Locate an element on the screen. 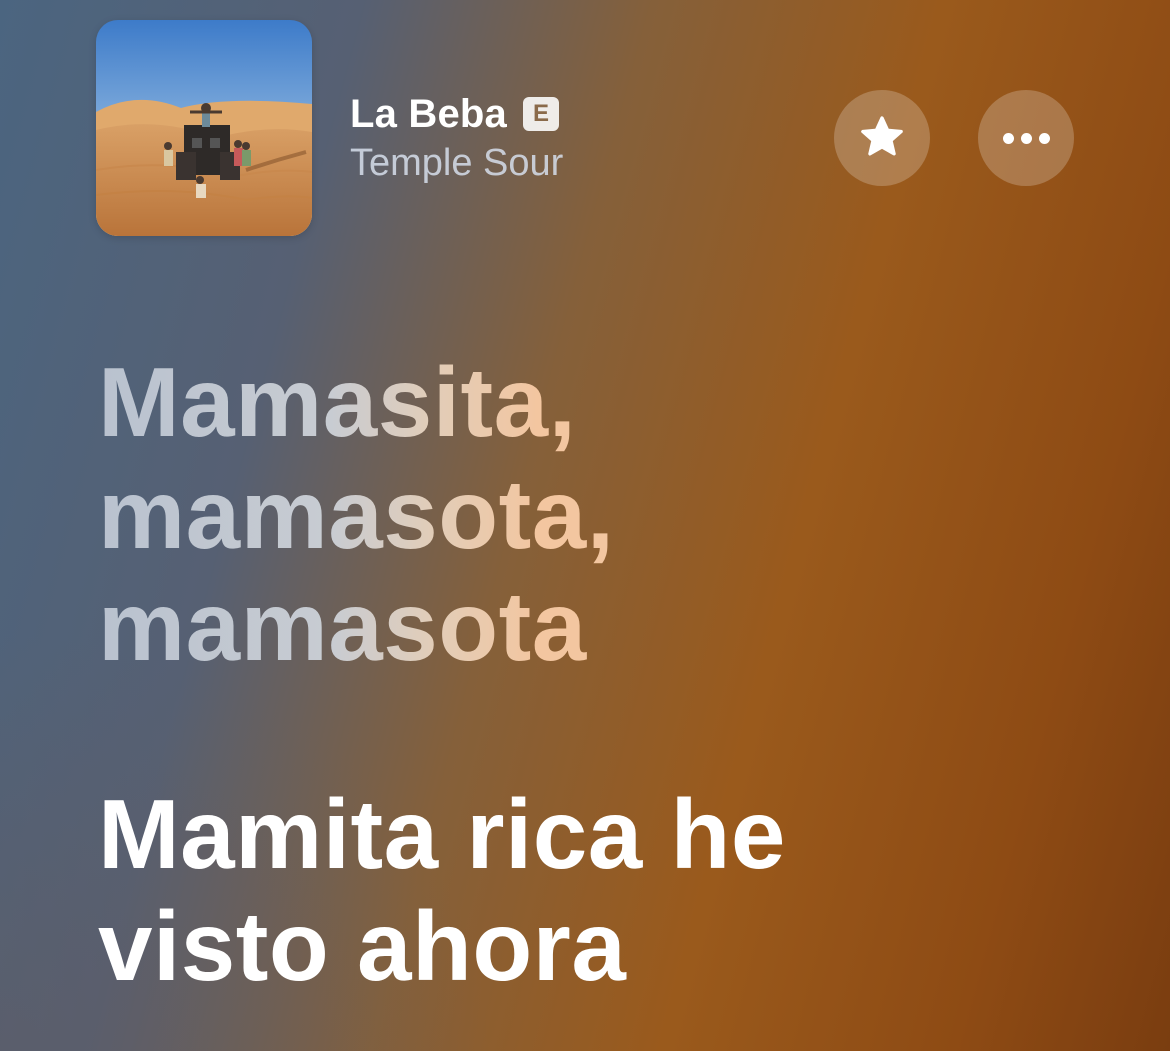  more-options-button is located at coordinates (1026, 138).